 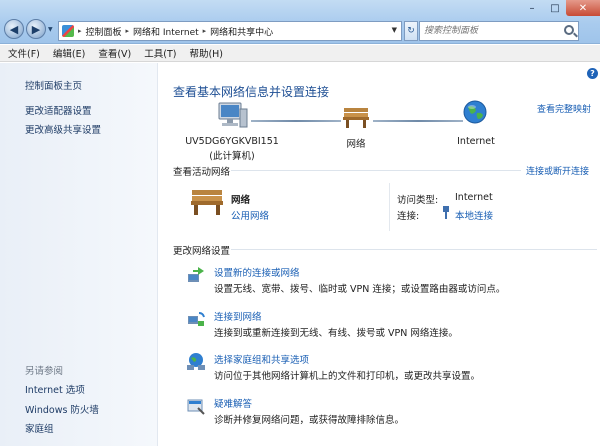 What do you see at coordinates (564, 108) in the screenshot?
I see `see-full-map-link: 查看完整映射` at bounding box center [564, 108].